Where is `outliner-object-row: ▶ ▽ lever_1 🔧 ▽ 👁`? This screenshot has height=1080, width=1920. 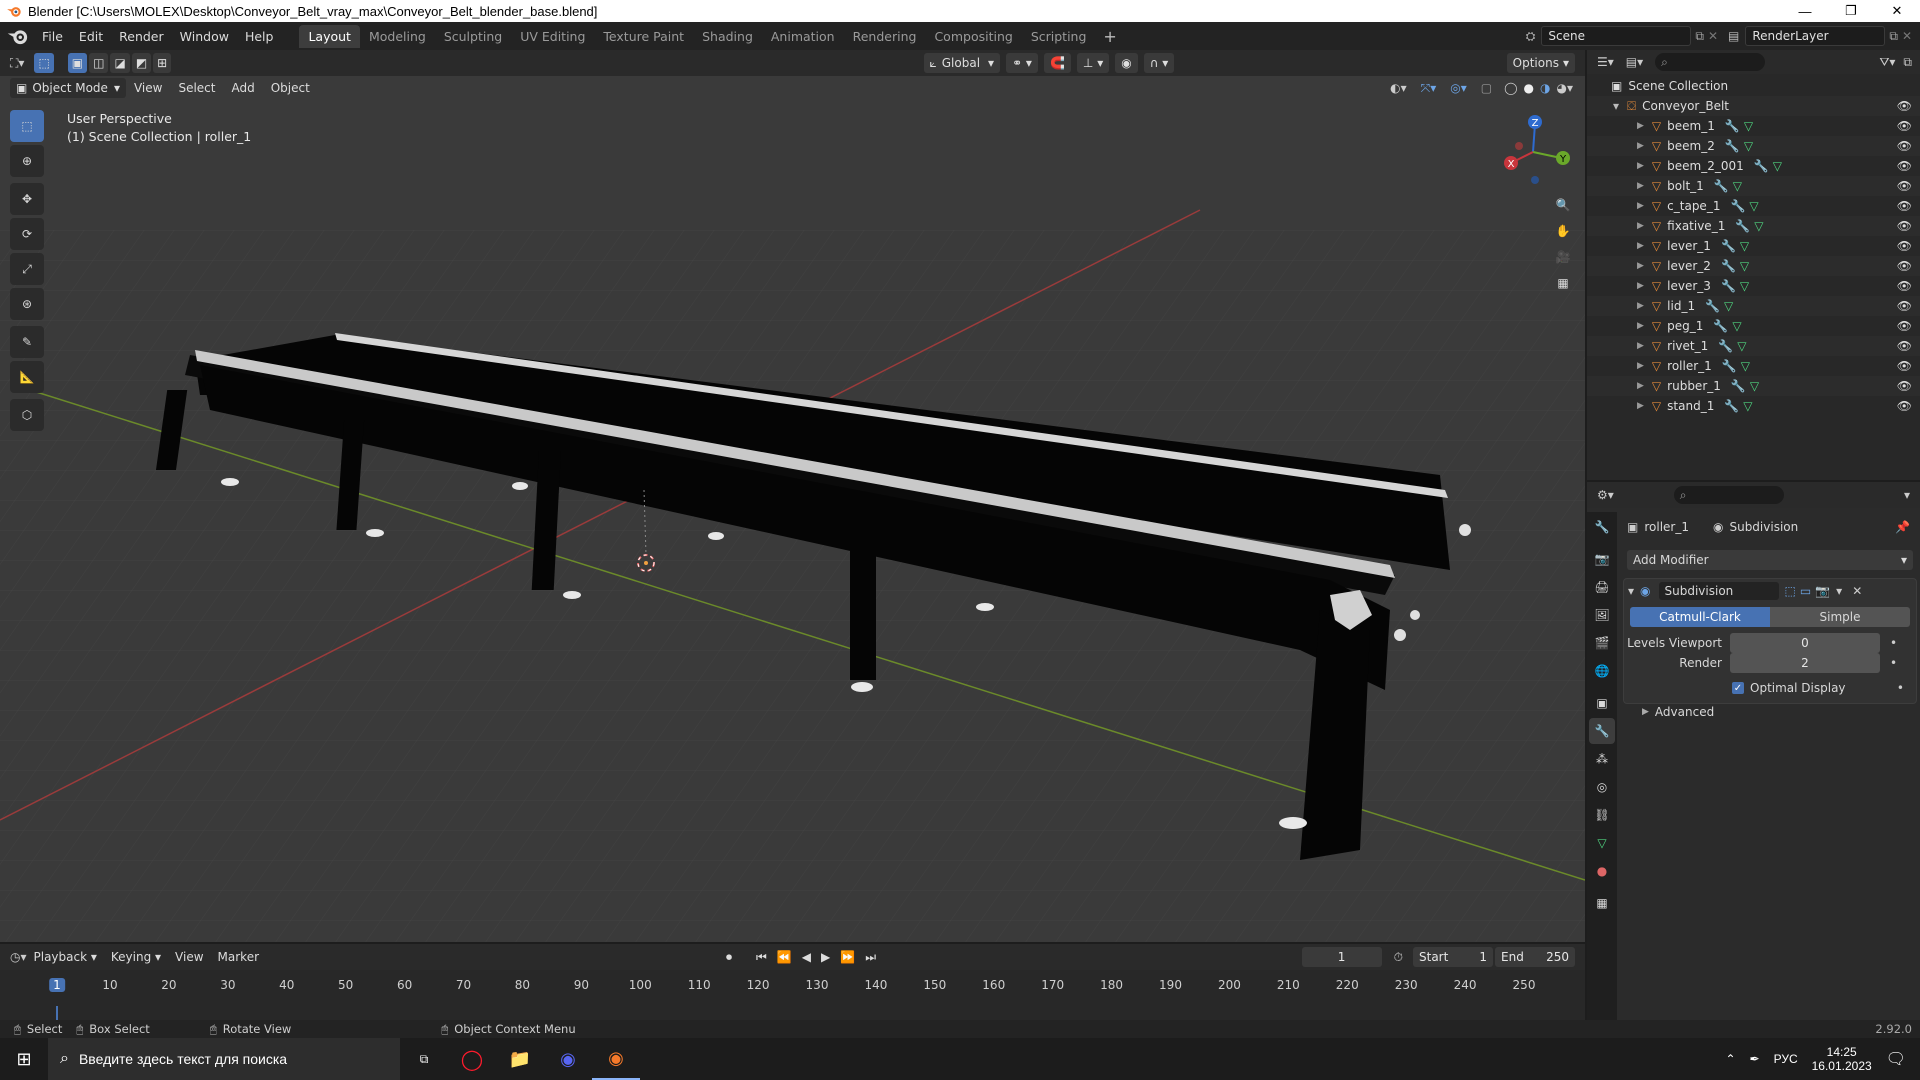 outliner-object-row: ▶ ▽ lever_1 🔧 ▽ 👁 is located at coordinates (1753, 246).